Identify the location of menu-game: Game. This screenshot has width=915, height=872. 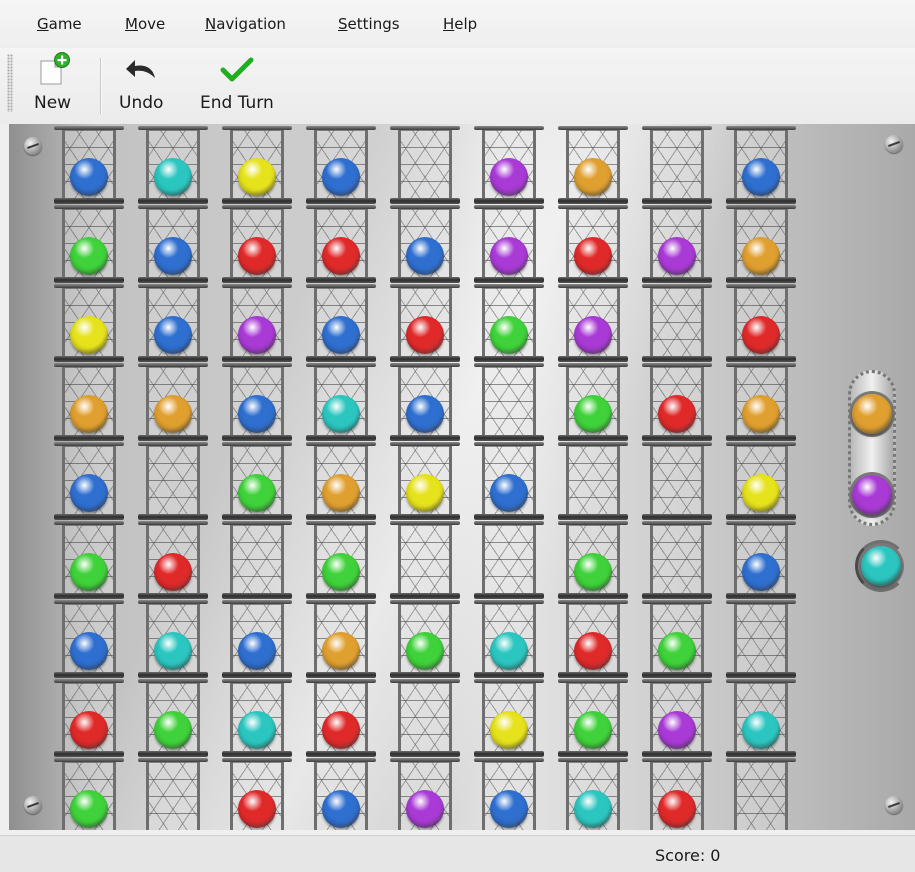
(59, 24).